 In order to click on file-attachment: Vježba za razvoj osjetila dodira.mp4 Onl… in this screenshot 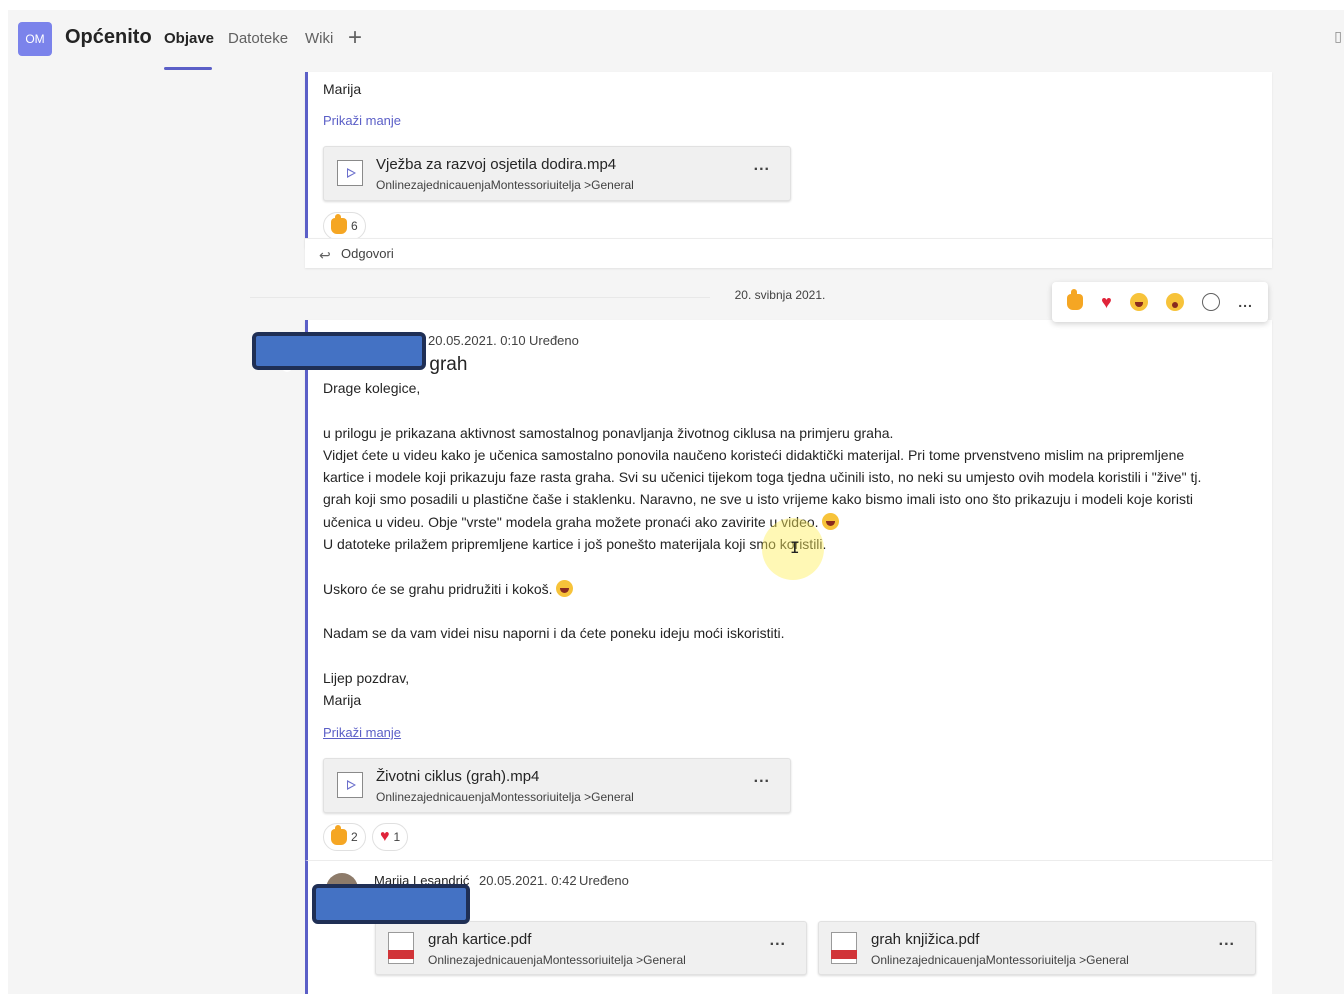, I will do `click(557, 173)`.